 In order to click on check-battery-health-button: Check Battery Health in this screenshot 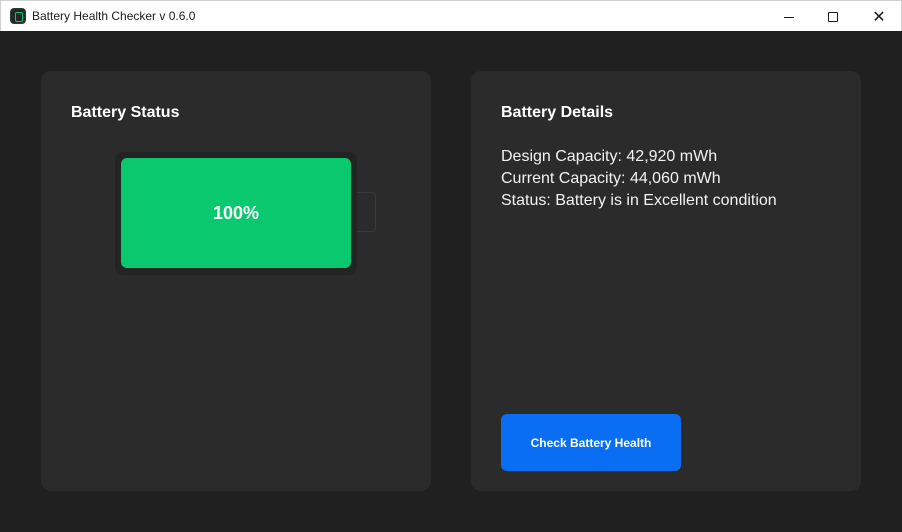, I will do `click(591, 442)`.